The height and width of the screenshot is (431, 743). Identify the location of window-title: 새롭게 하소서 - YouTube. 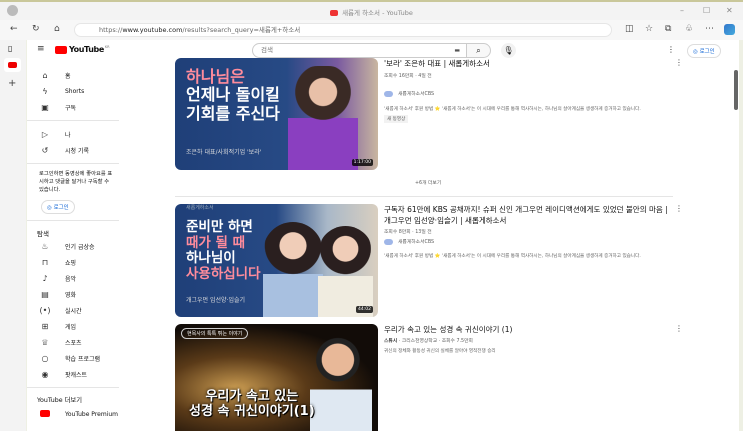
(371, 12).